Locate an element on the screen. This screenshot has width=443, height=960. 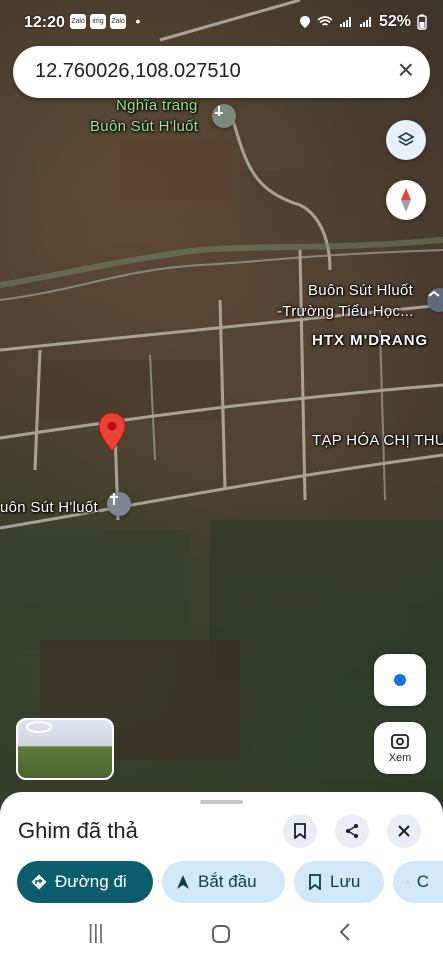
directions-button: Đường đi is located at coordinates (85, 882).